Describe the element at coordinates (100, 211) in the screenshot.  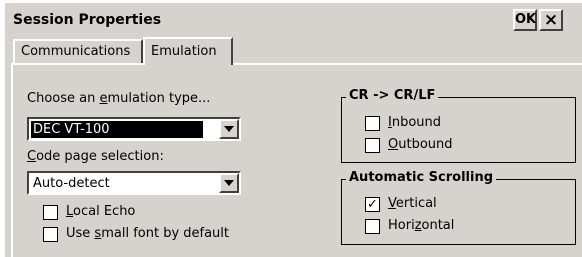
I see `local-echo-label: Local Echo` at that location.